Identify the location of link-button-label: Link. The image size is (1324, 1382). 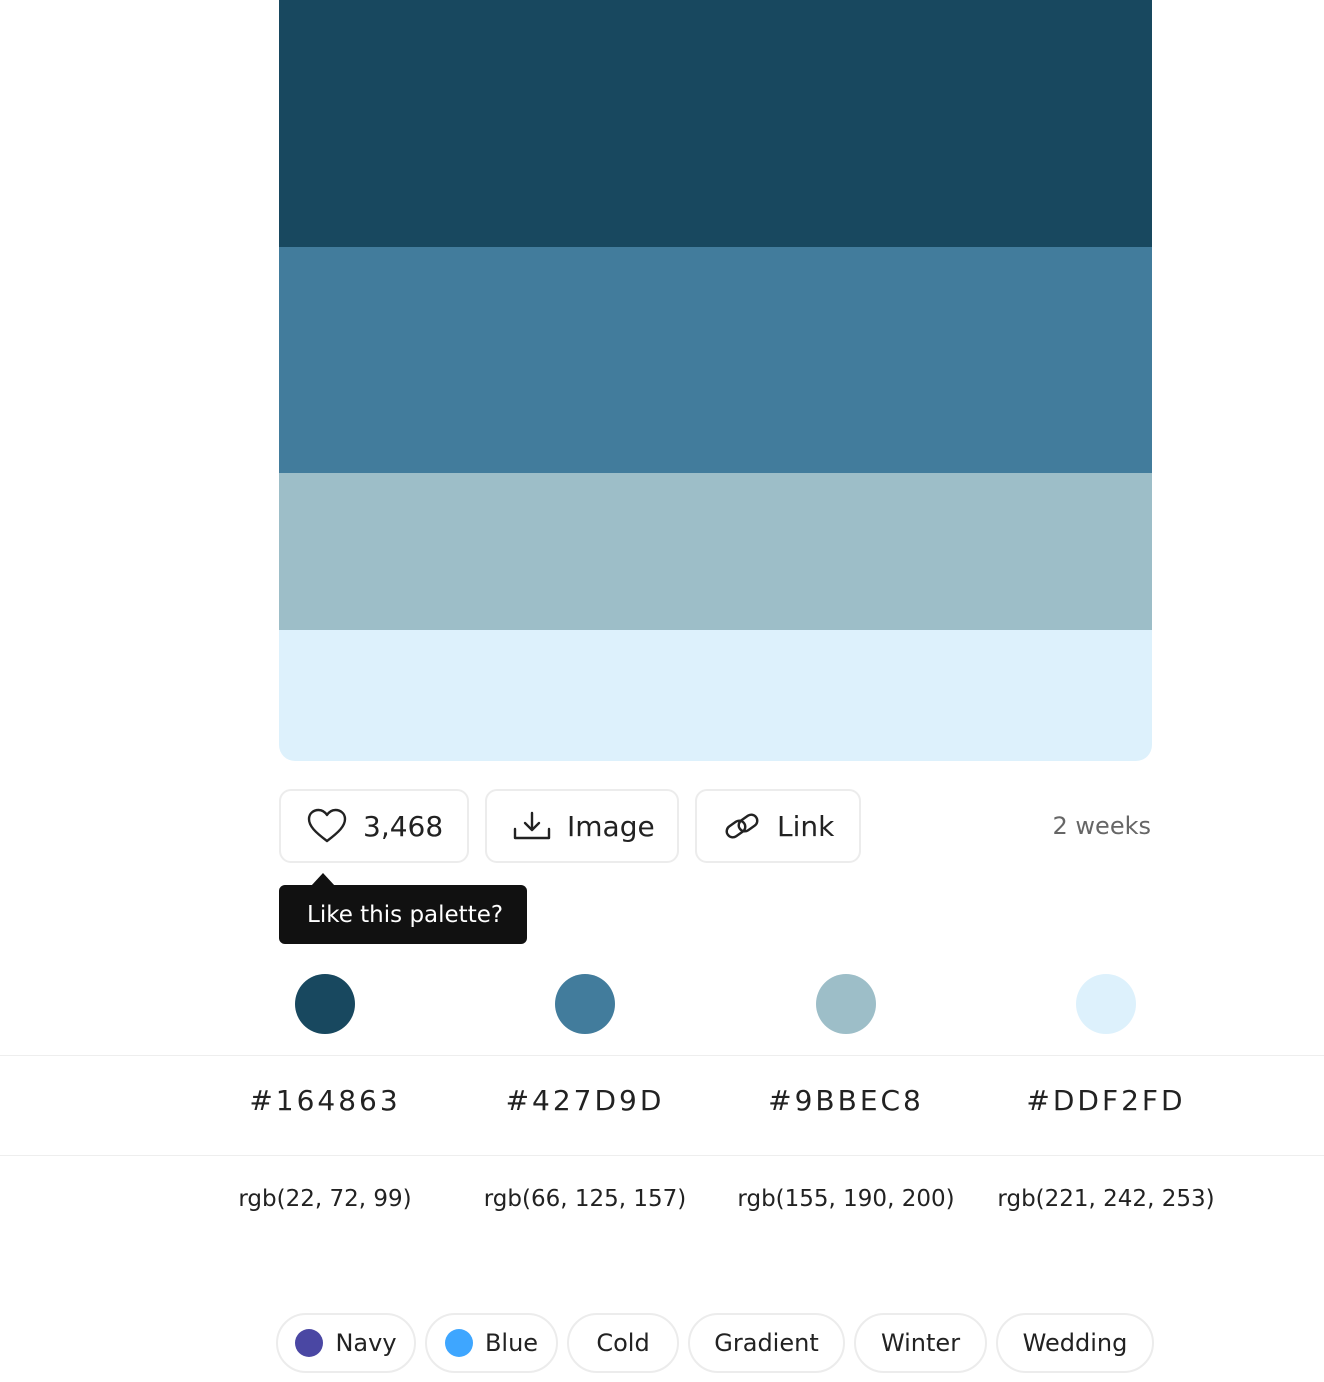
(806, 826).